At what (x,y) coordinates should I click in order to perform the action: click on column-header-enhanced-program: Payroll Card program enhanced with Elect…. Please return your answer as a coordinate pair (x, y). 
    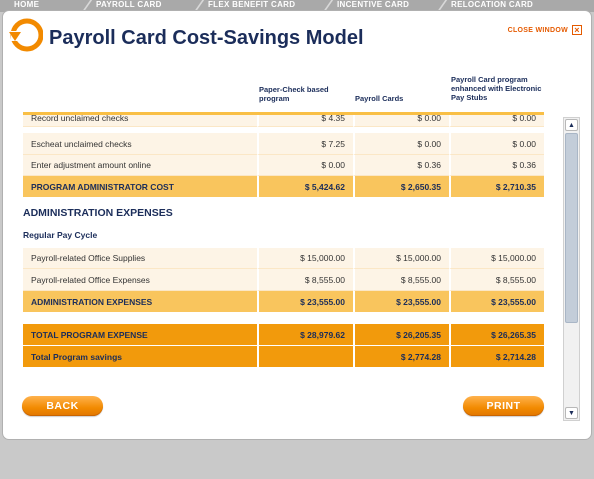
    Looking at the image, I should click on (496, 88).